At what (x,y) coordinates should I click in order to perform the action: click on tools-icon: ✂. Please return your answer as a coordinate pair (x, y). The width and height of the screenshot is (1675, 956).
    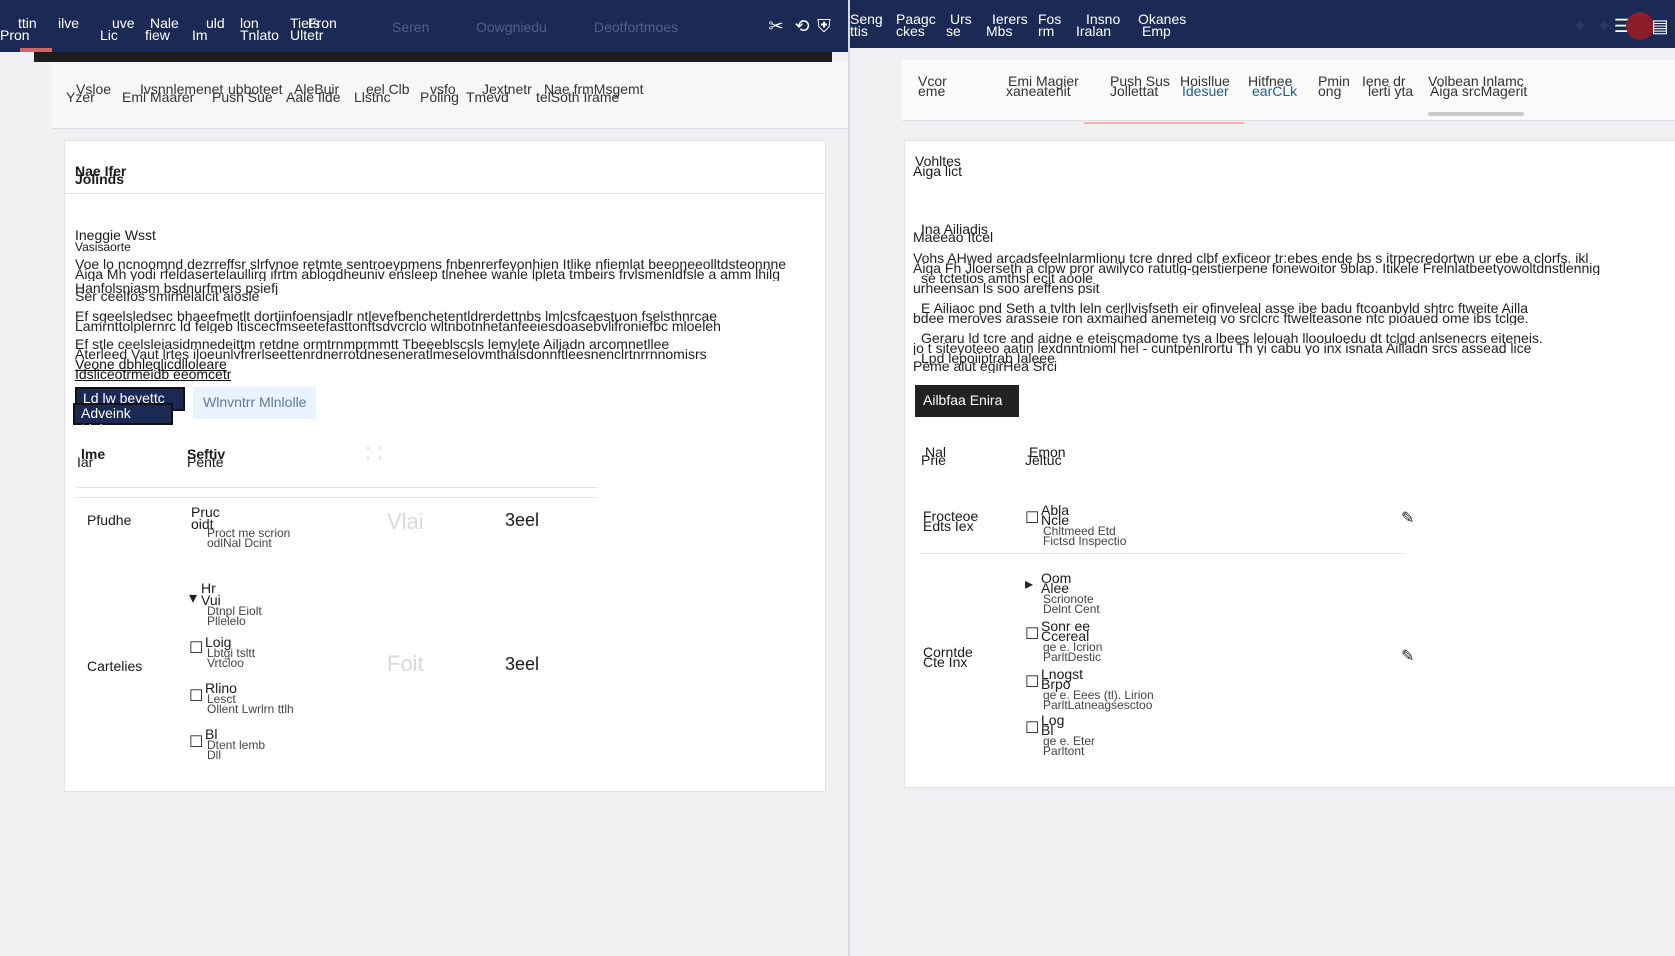
    Looking at the image, I should click on (776, 26).